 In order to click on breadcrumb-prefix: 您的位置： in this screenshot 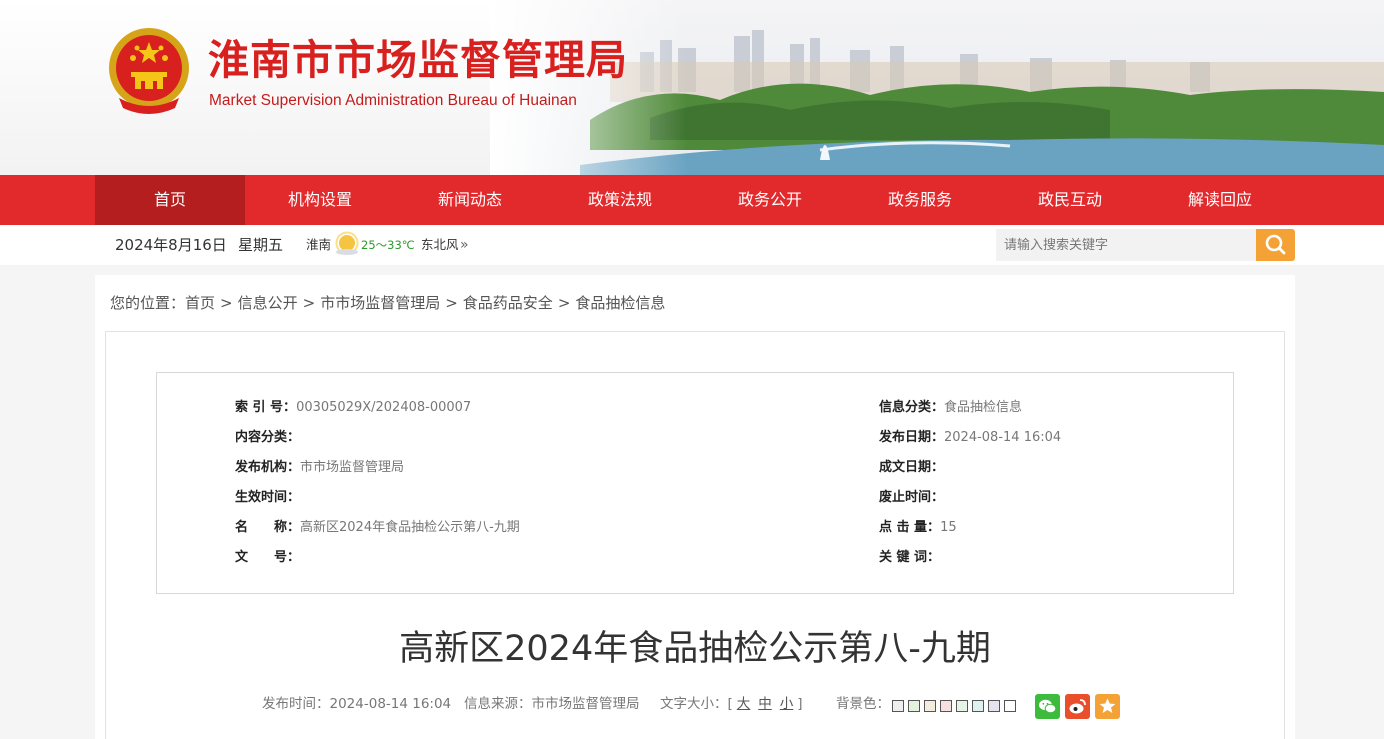, I will do `click(148, 303)`.